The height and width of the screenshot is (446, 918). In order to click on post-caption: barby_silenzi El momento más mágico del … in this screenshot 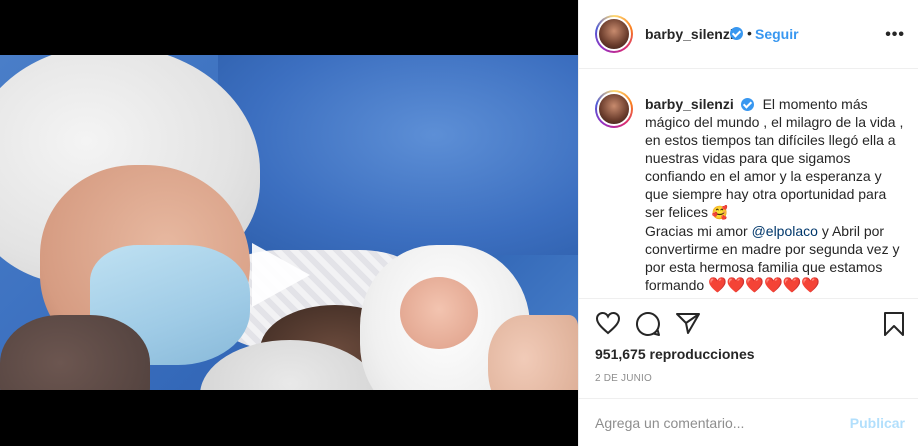, I will do `click(775, 195)`.